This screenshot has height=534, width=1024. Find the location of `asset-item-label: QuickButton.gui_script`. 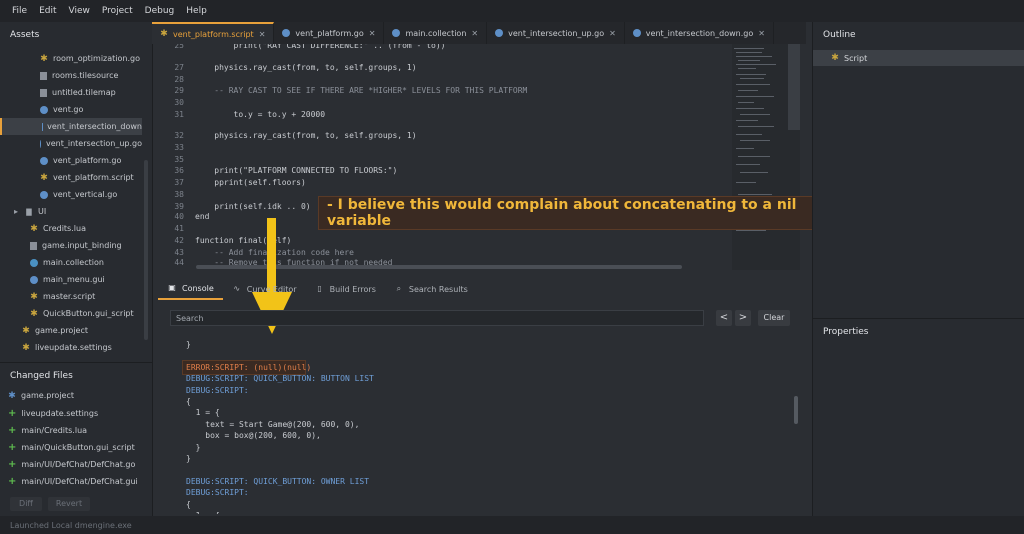

asset-item-label: QuickButton.gui_script is located at coordinates (88, 313).